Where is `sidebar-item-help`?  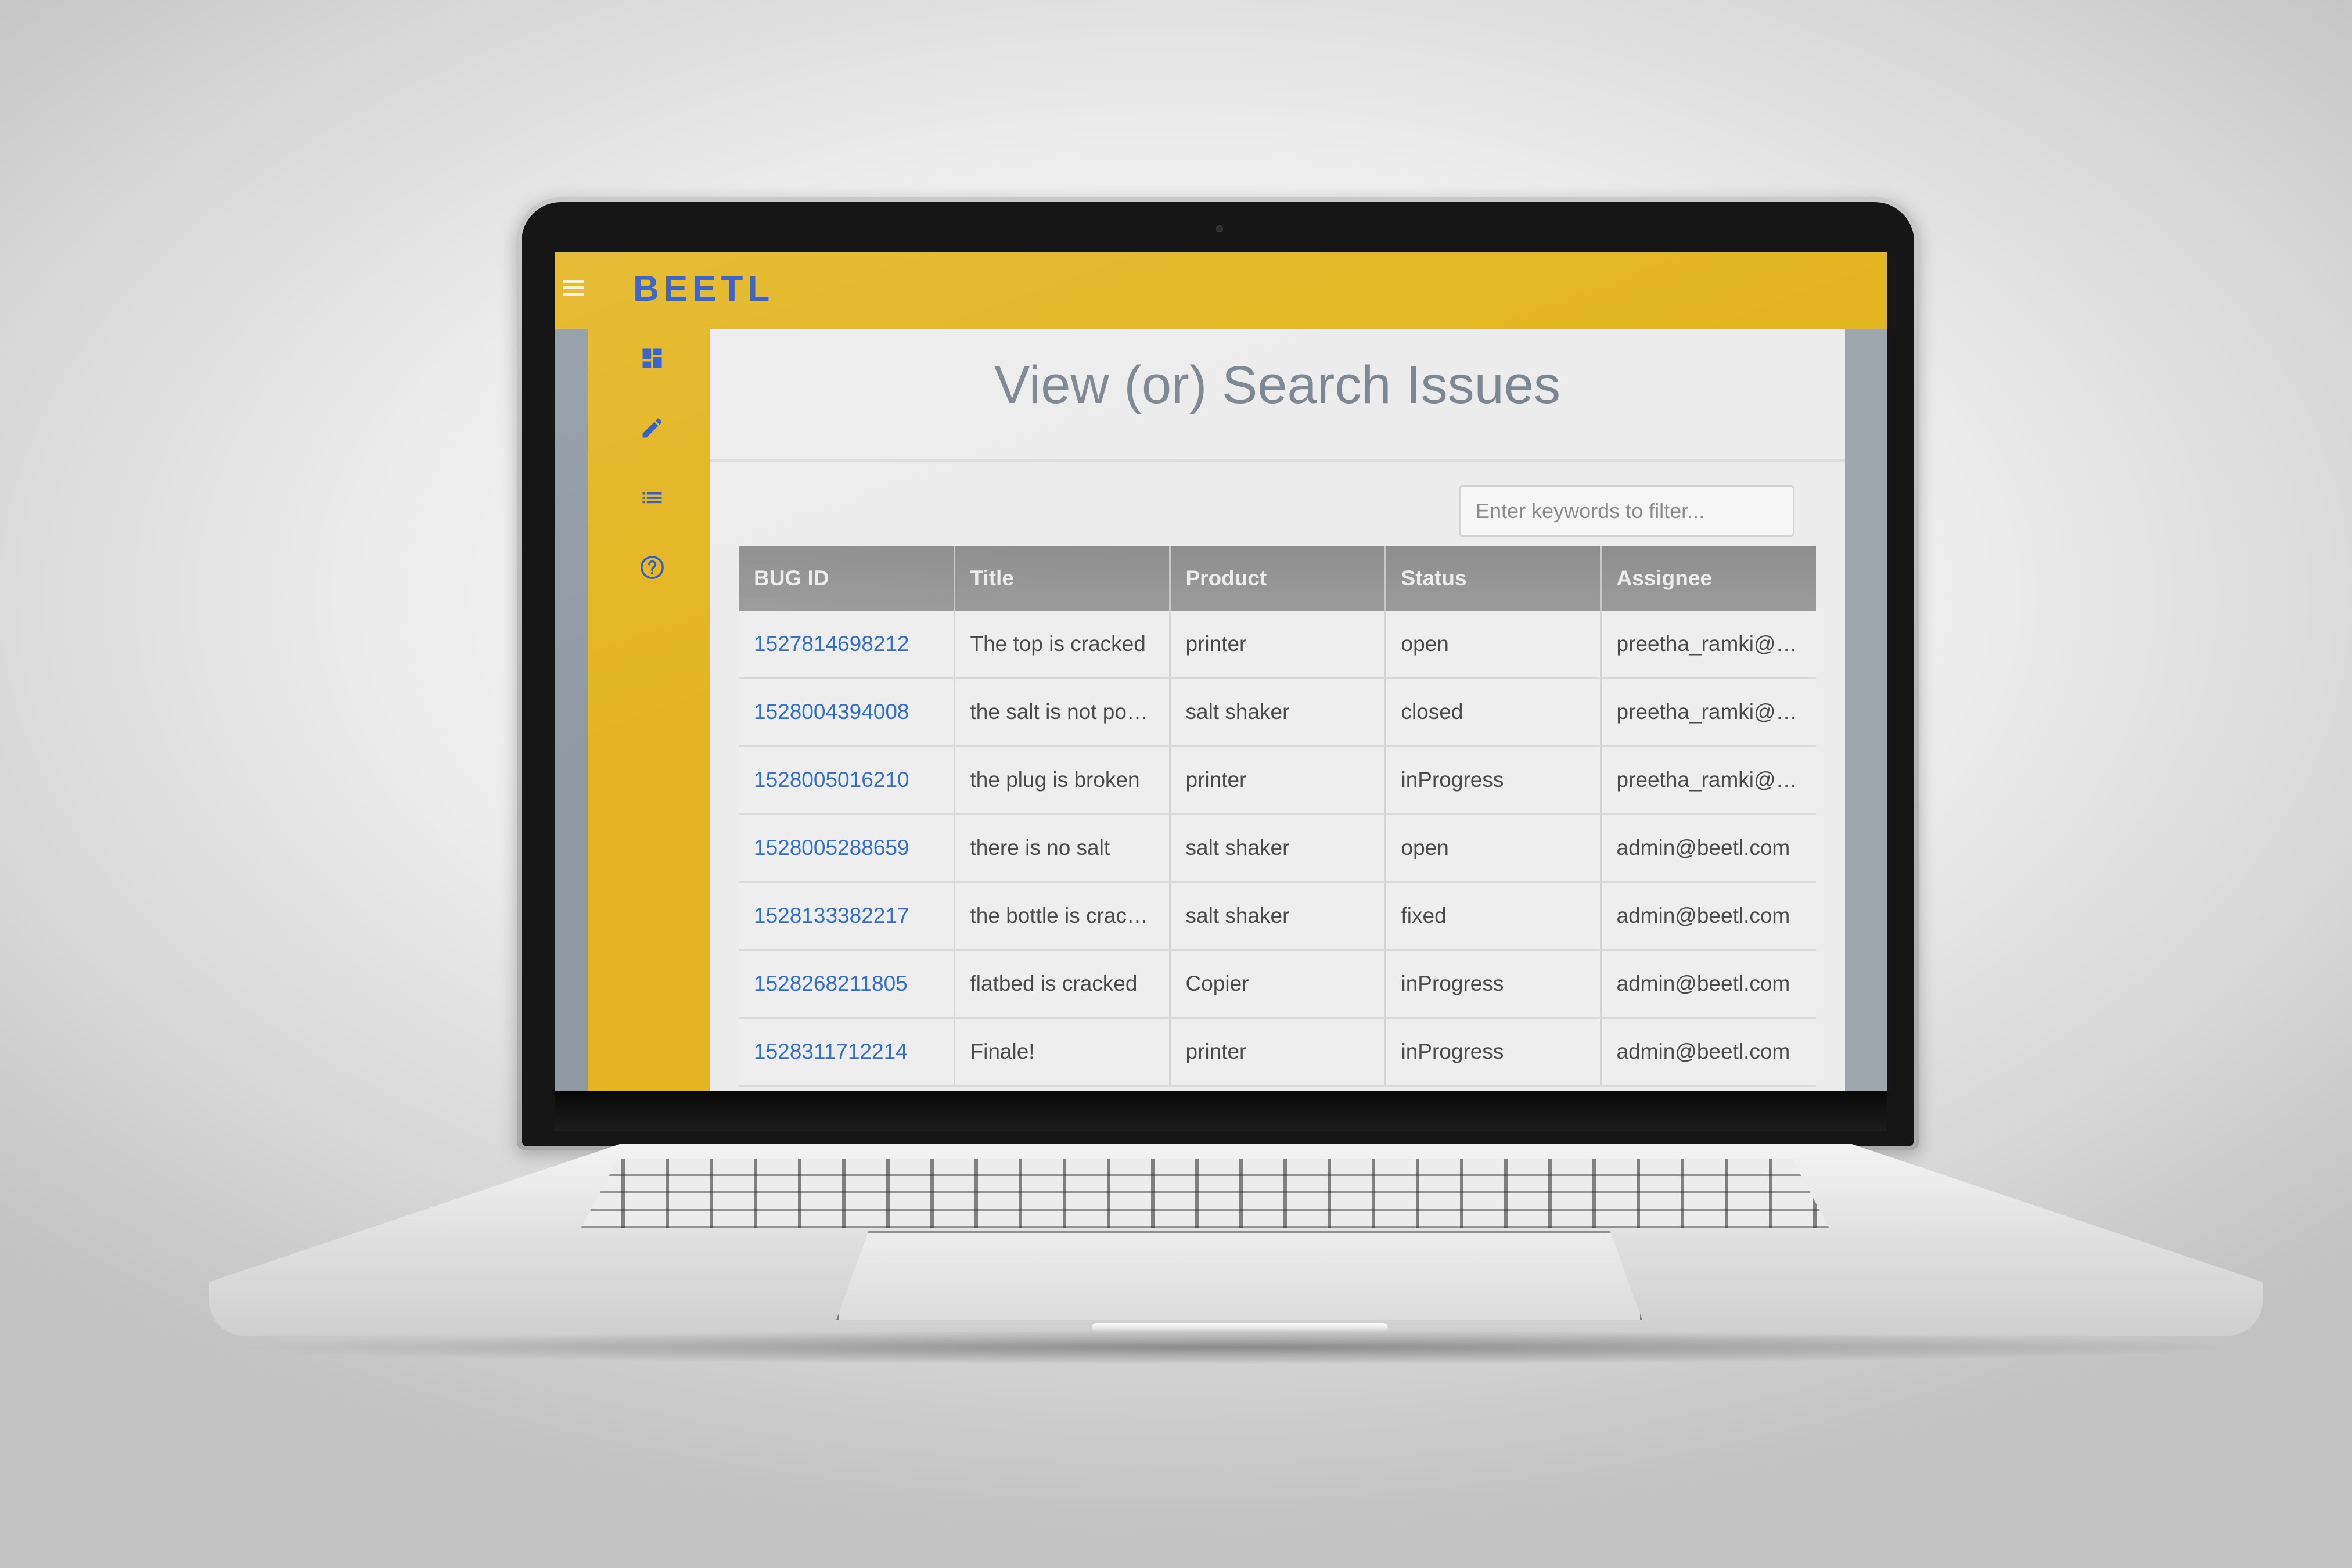
sidebar-item-help is located at coordinates (653, 567).